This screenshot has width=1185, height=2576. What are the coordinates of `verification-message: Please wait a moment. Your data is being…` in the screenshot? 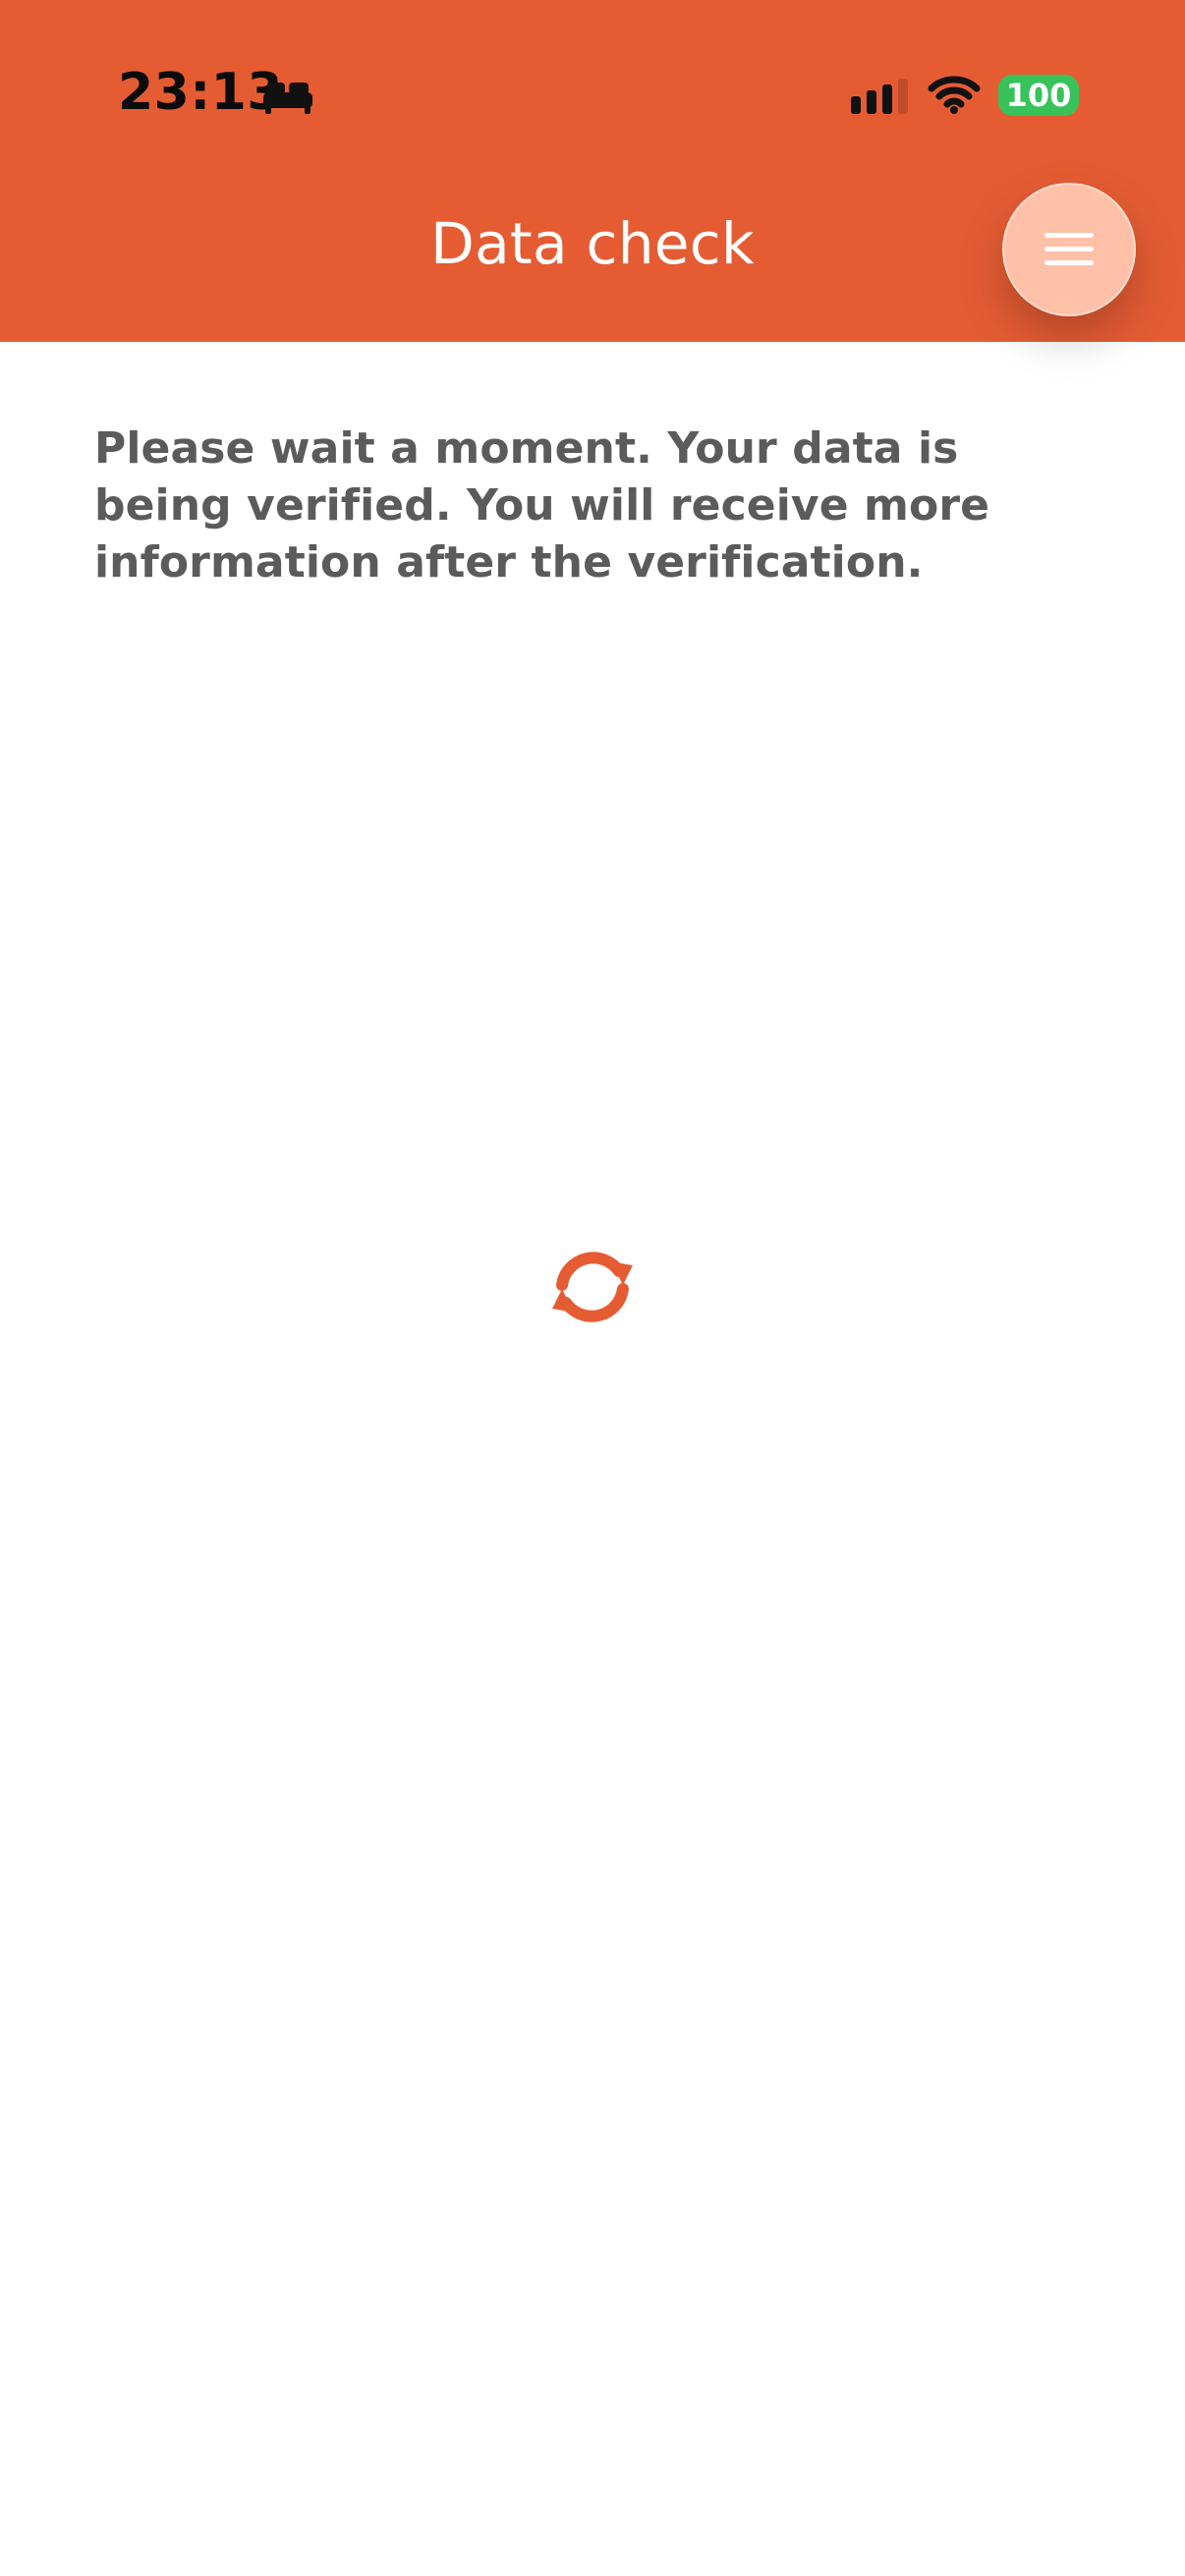 It's located at (542, 505).